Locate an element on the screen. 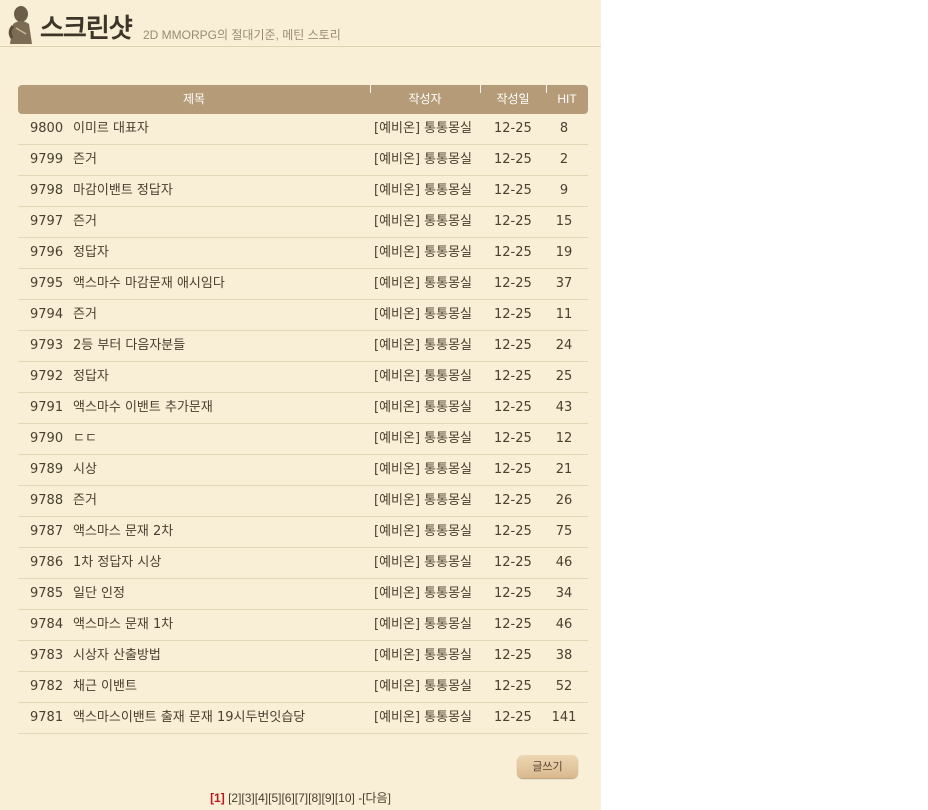 Image resolution: width=928 pixels, height=810 pixels. page-link: [3] is located at coordinates (247, 798).